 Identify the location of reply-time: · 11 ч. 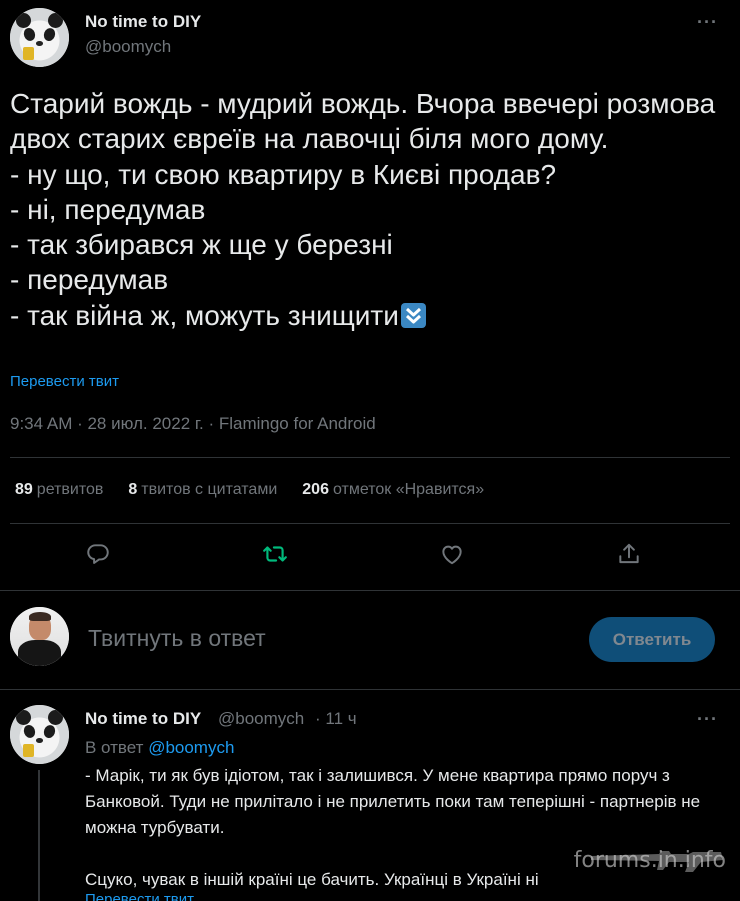
(336, 719).